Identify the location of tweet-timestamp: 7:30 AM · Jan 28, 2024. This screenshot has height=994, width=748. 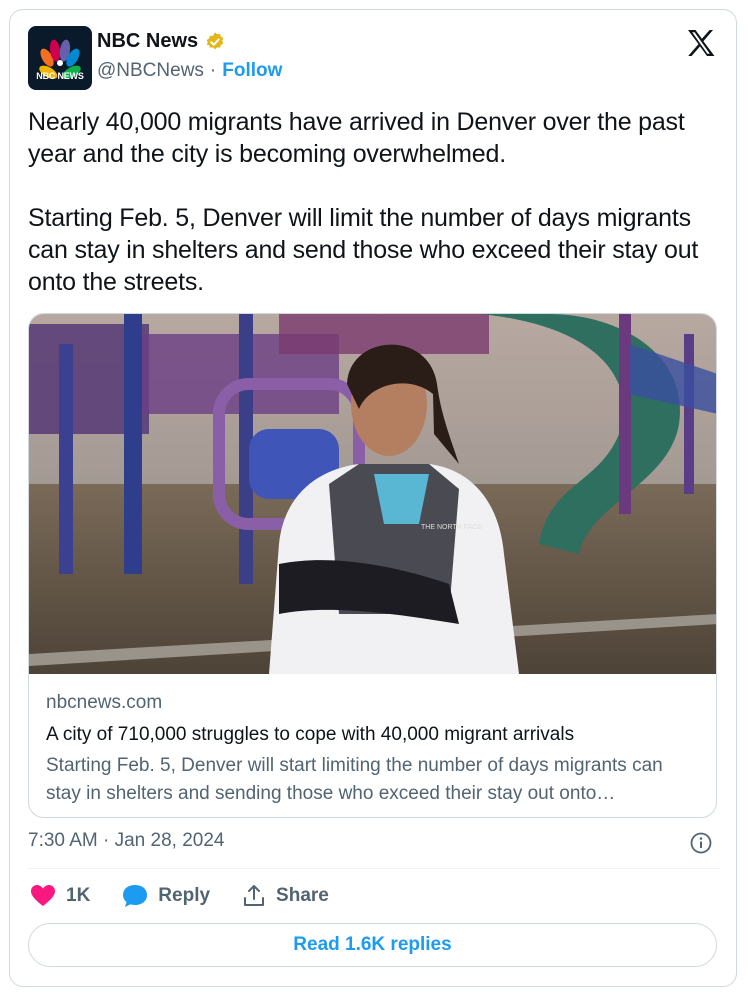
(126, 841).